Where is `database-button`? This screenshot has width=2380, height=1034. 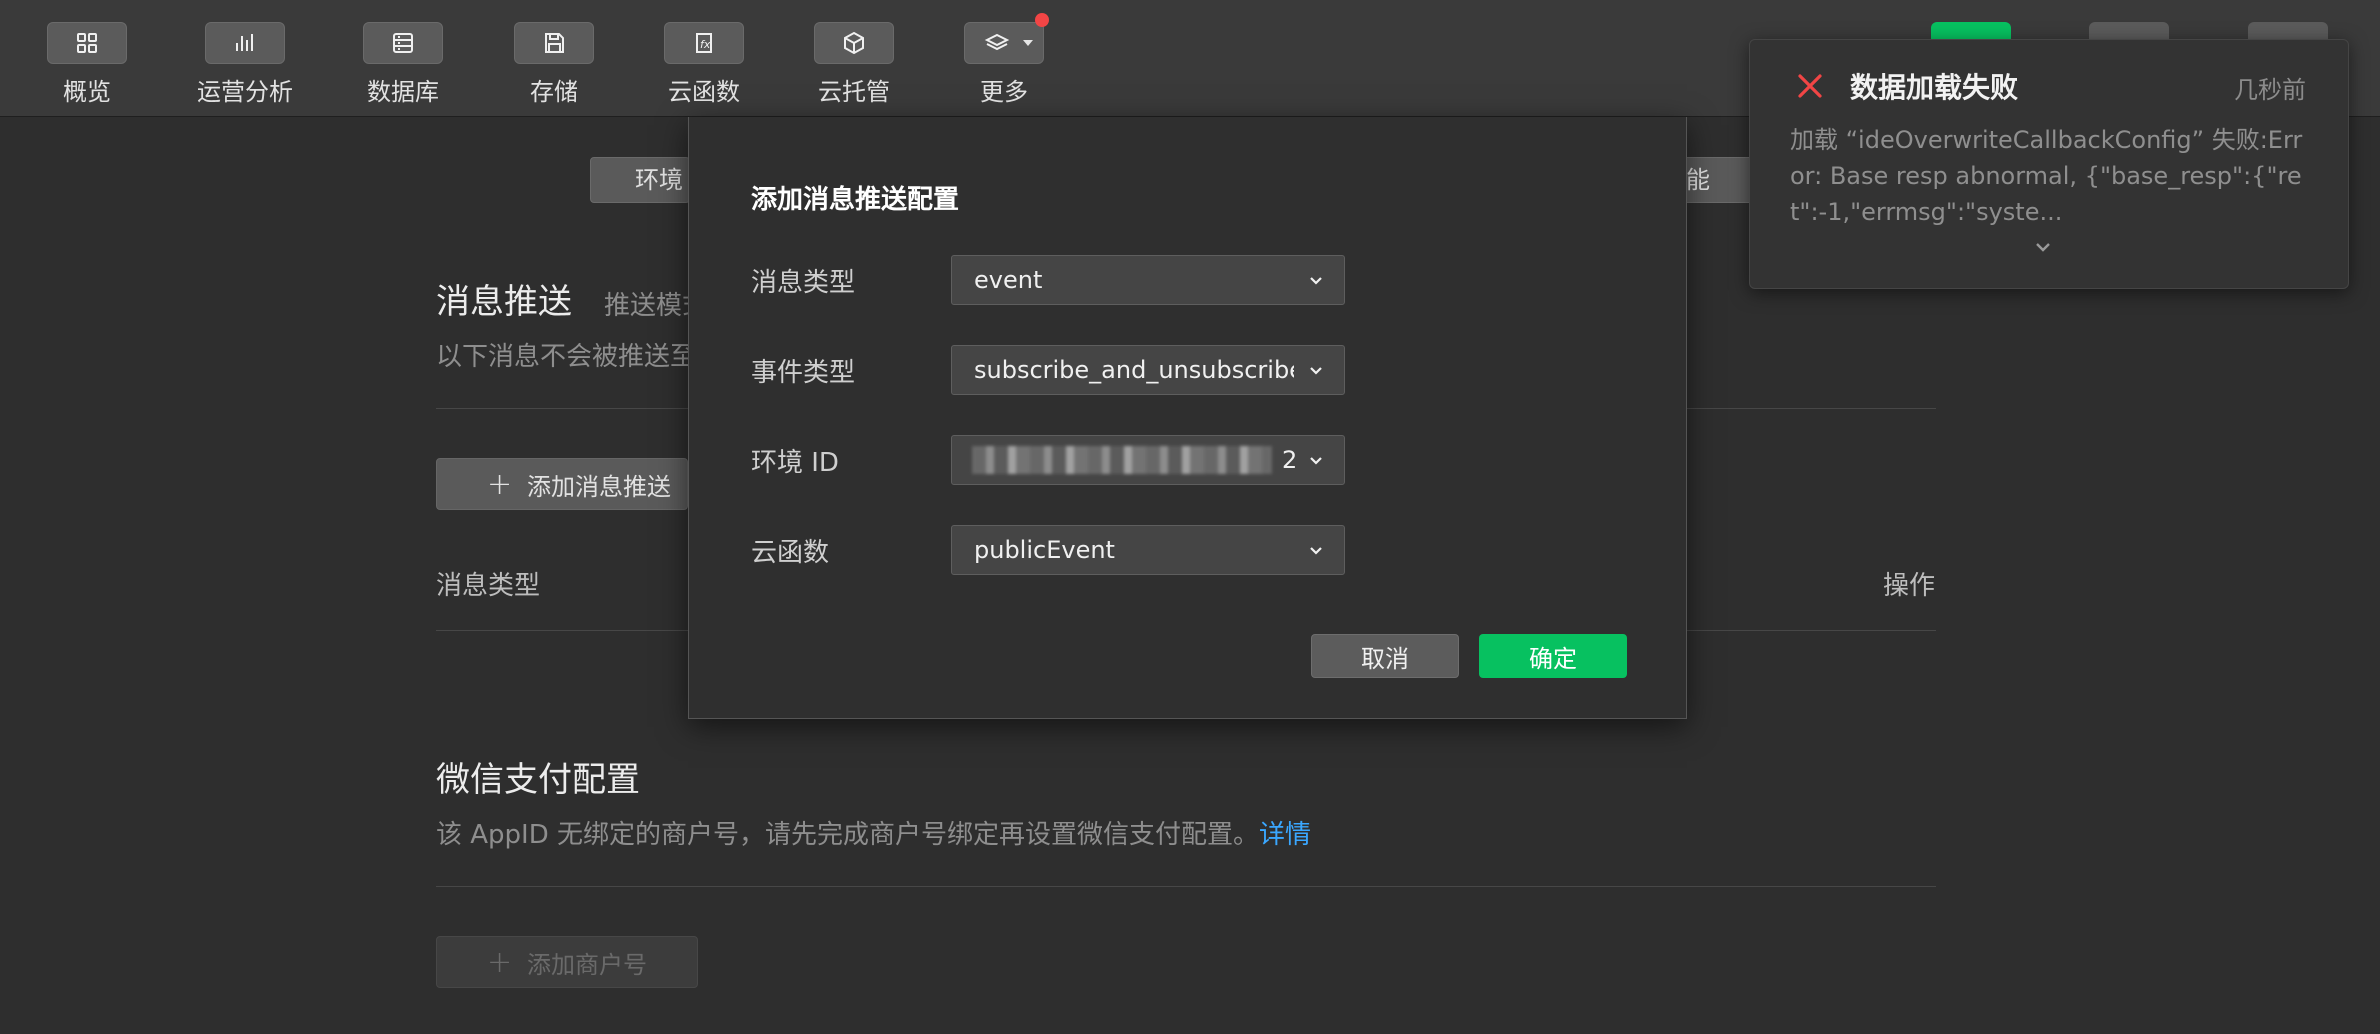 database-button is located at coordinates (403, 43).